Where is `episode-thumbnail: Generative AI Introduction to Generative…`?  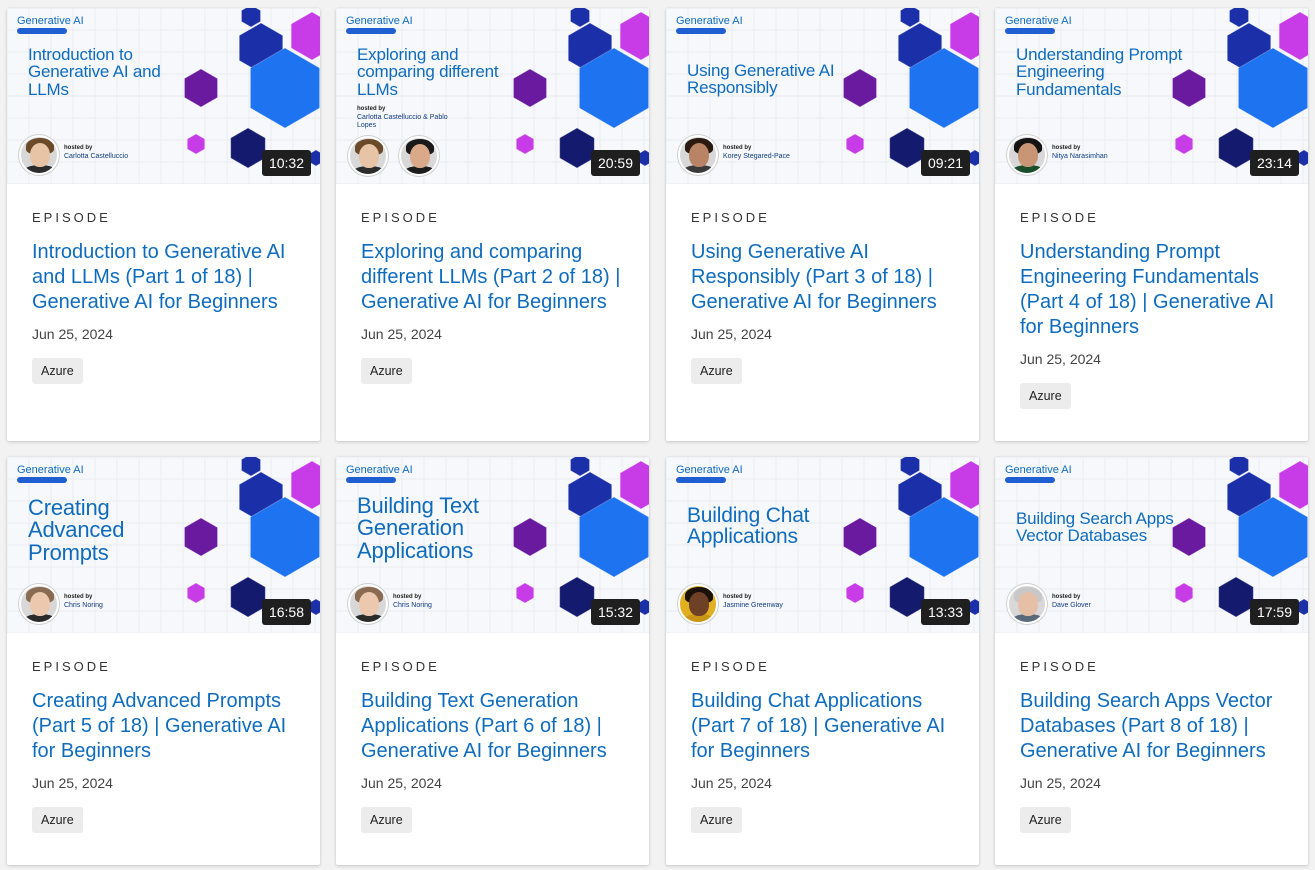 episode-thumbnail: Generative AI Introduction to Generative… is located at coordinates (163, 96).